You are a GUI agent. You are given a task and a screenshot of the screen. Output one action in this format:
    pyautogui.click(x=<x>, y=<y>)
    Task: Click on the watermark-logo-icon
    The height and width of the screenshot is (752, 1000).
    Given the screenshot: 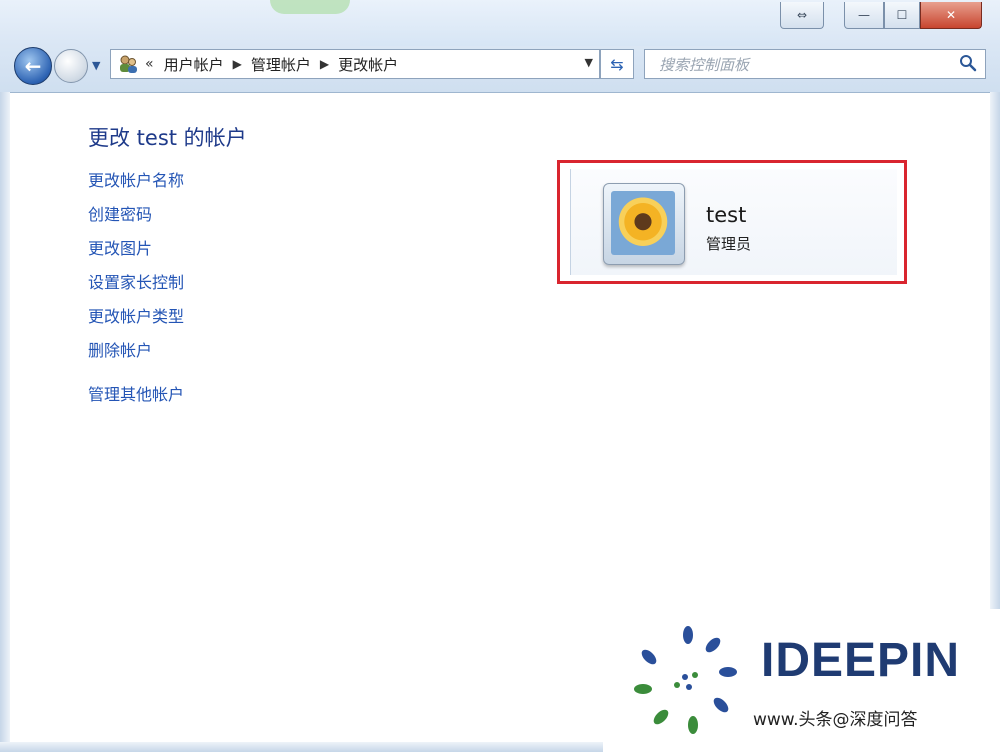 What is the action you would take?
    pyautogui.click(x=685, y=680)
    